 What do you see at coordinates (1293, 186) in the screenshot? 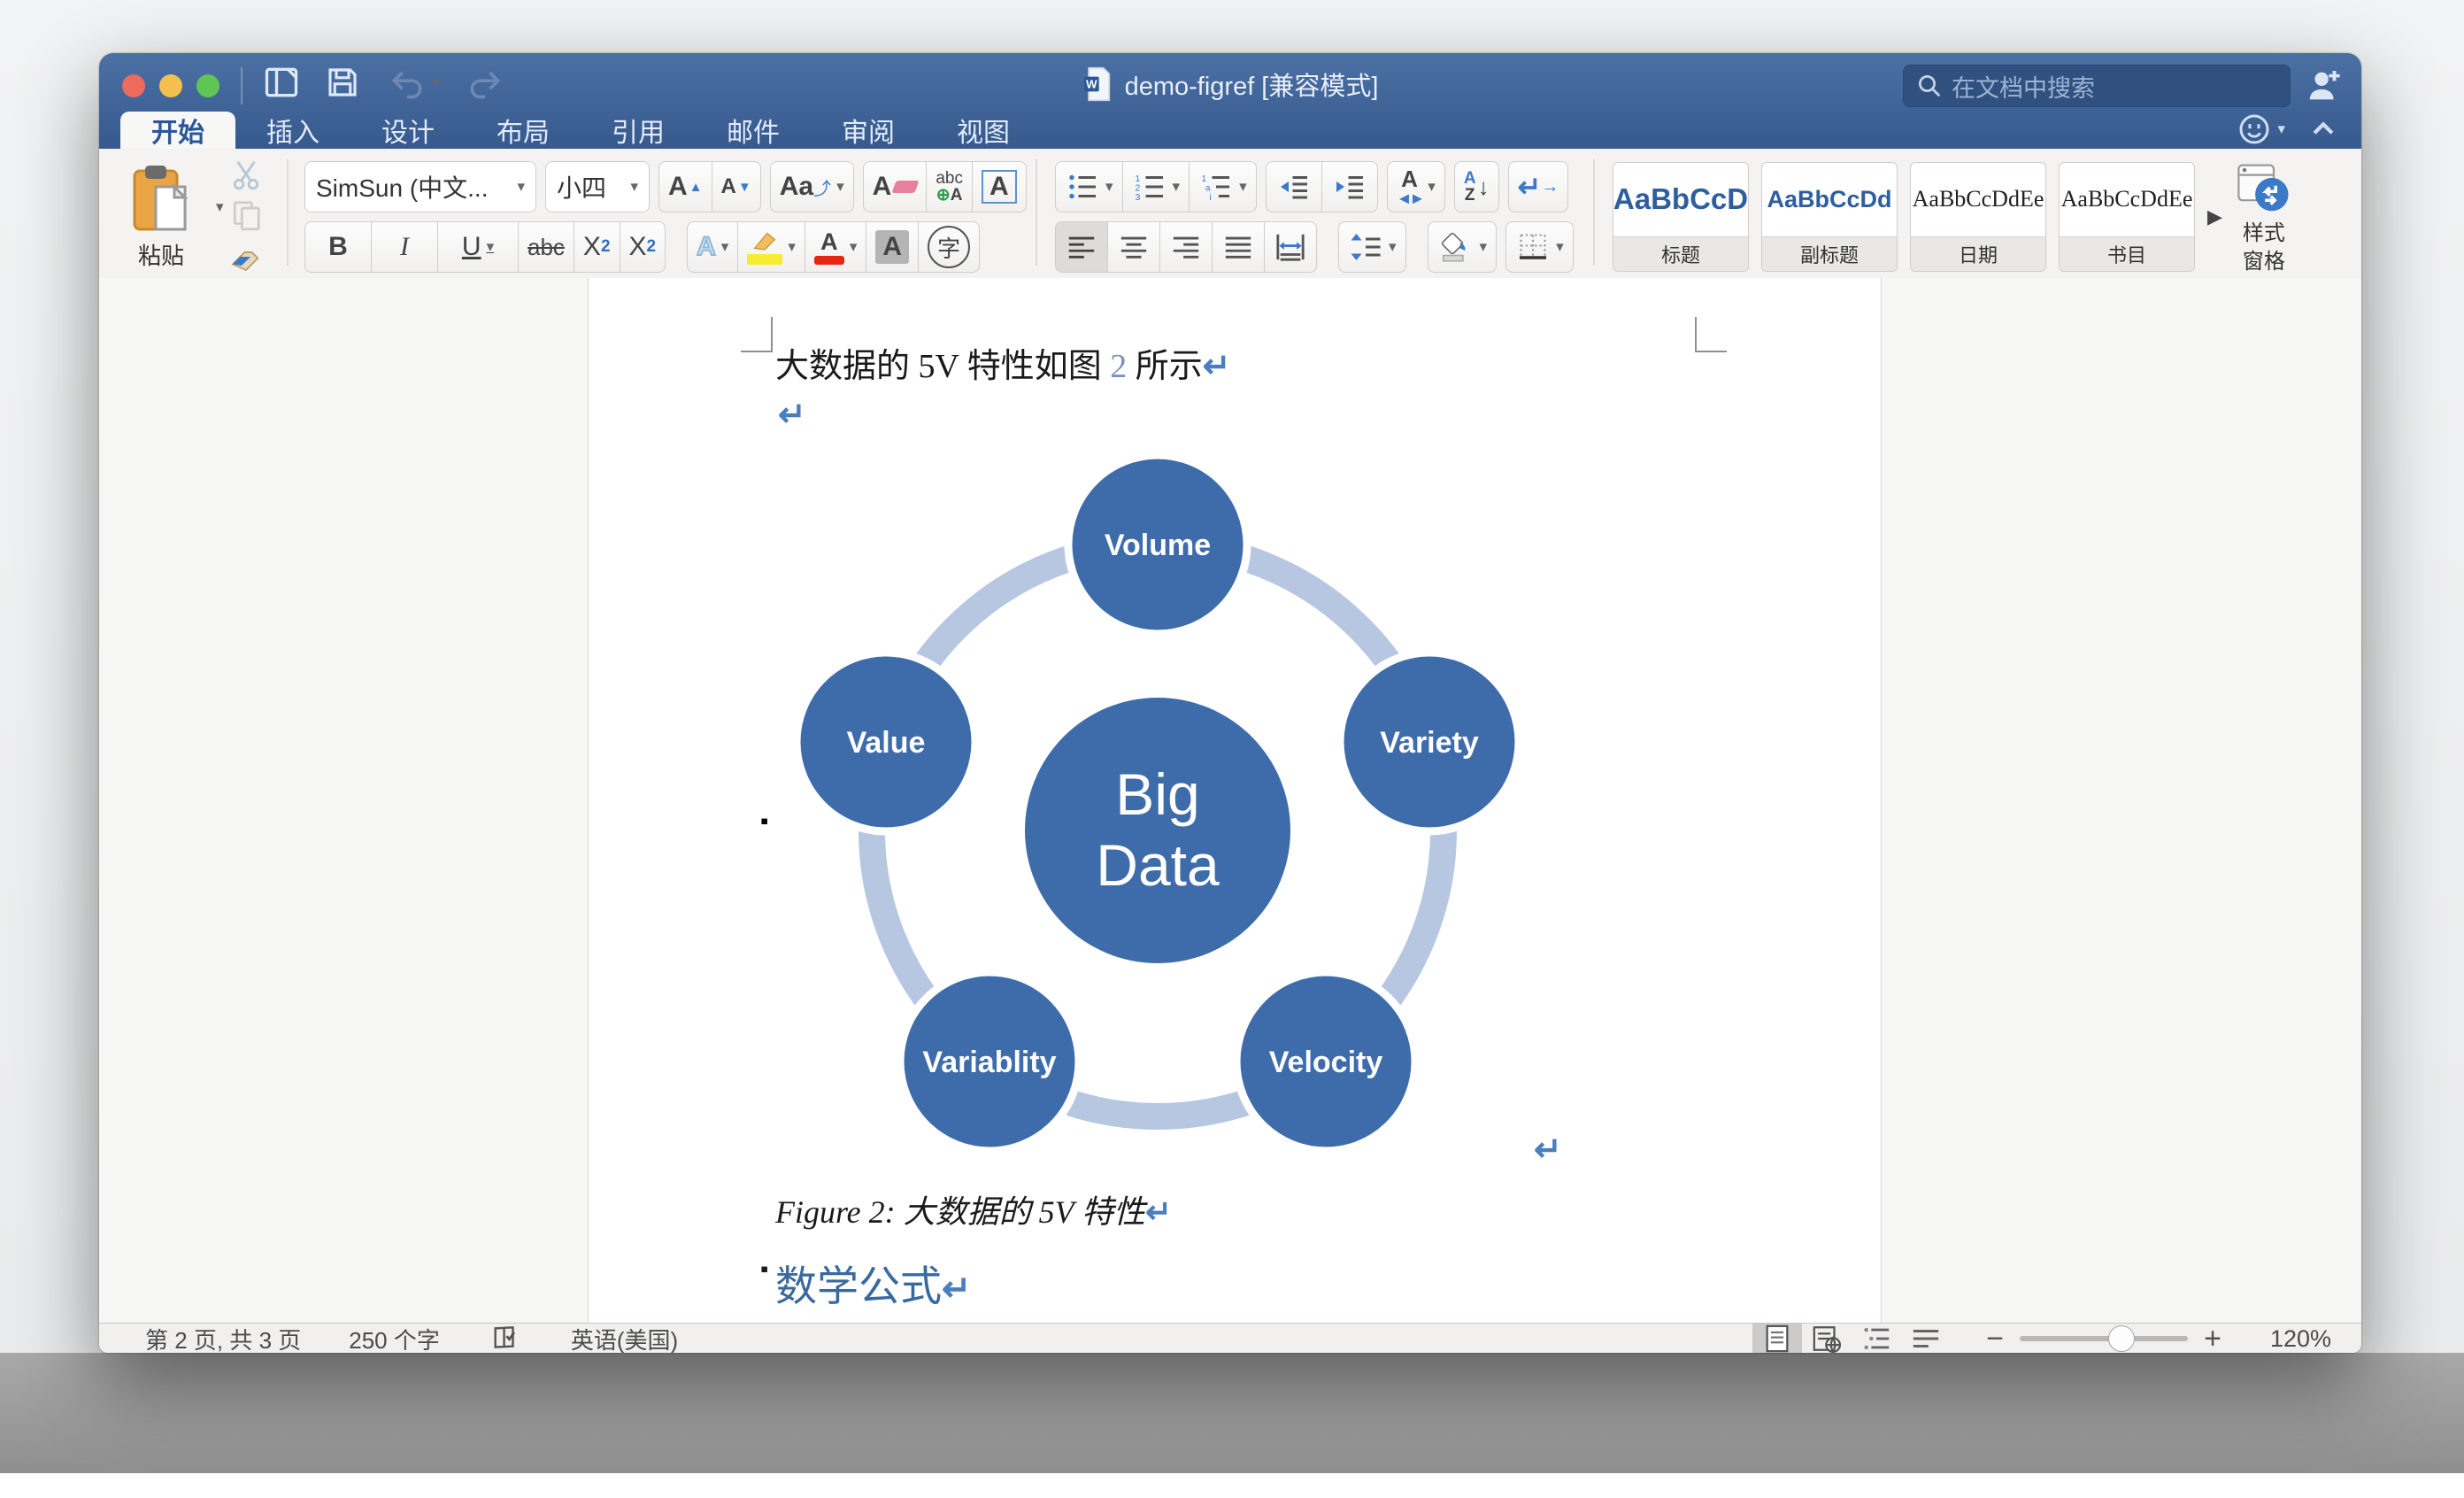
I see `decrease-indent-button` at bounding box center [1293, 186].